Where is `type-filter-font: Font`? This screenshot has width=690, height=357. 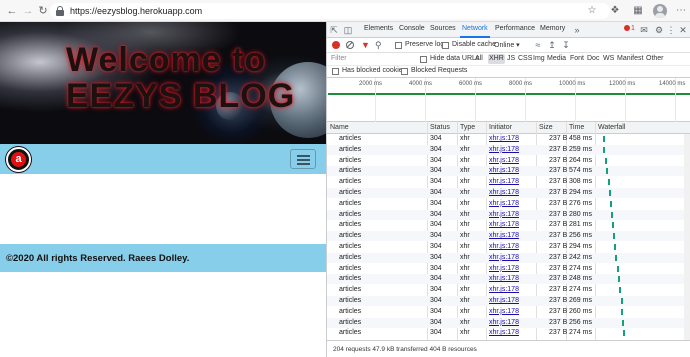
type-filter-font: Font is located at coordinates (577, 58).